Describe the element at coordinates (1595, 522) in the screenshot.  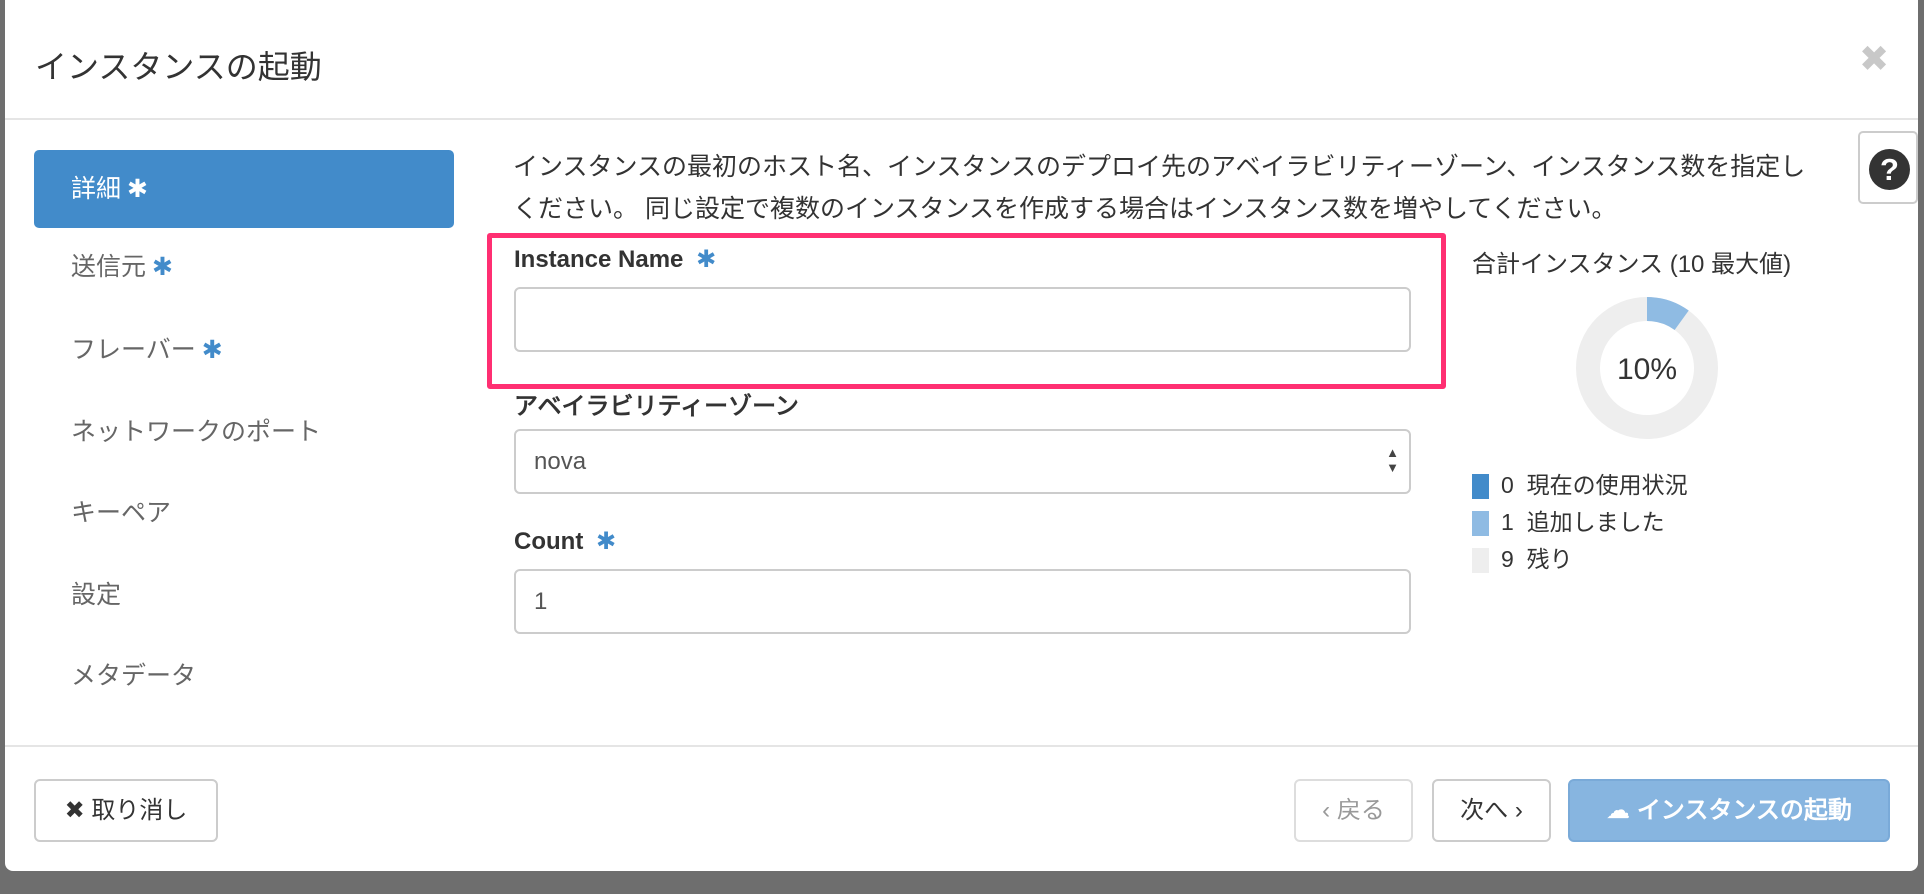
I see `legend-label: 追加しました` at that location.